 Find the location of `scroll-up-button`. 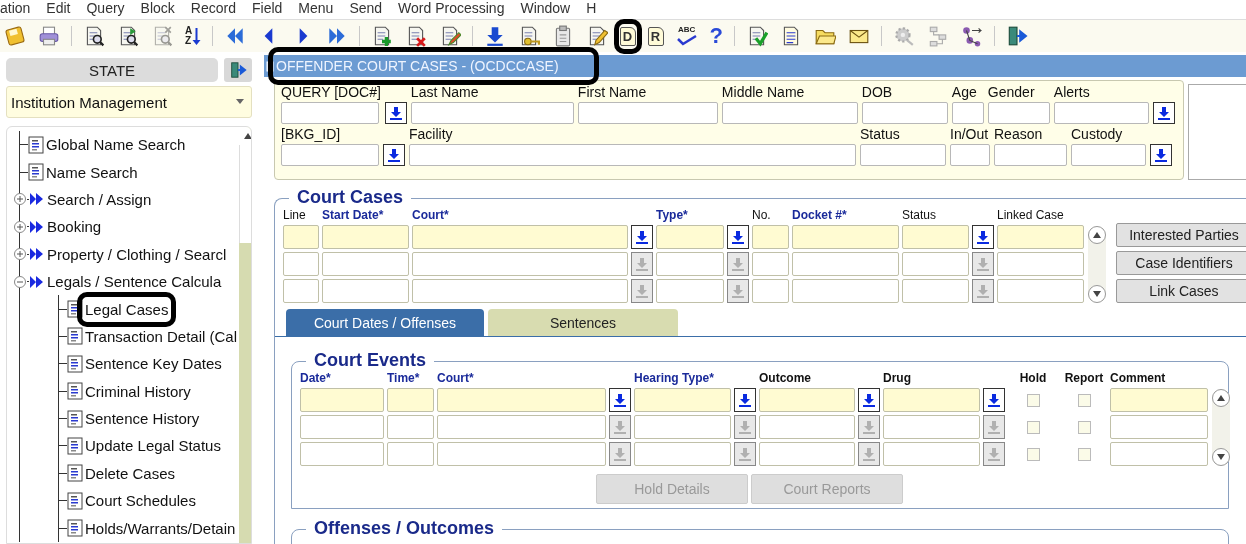

scroll-up-button is located at coordinates (1221, 398).